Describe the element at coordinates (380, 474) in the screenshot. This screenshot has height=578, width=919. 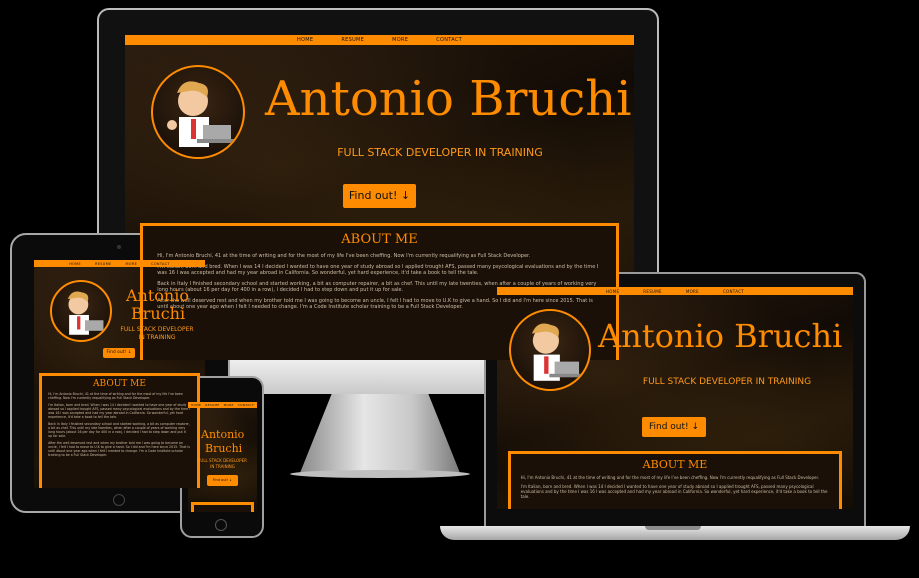
I see `imac-foot` at that location.